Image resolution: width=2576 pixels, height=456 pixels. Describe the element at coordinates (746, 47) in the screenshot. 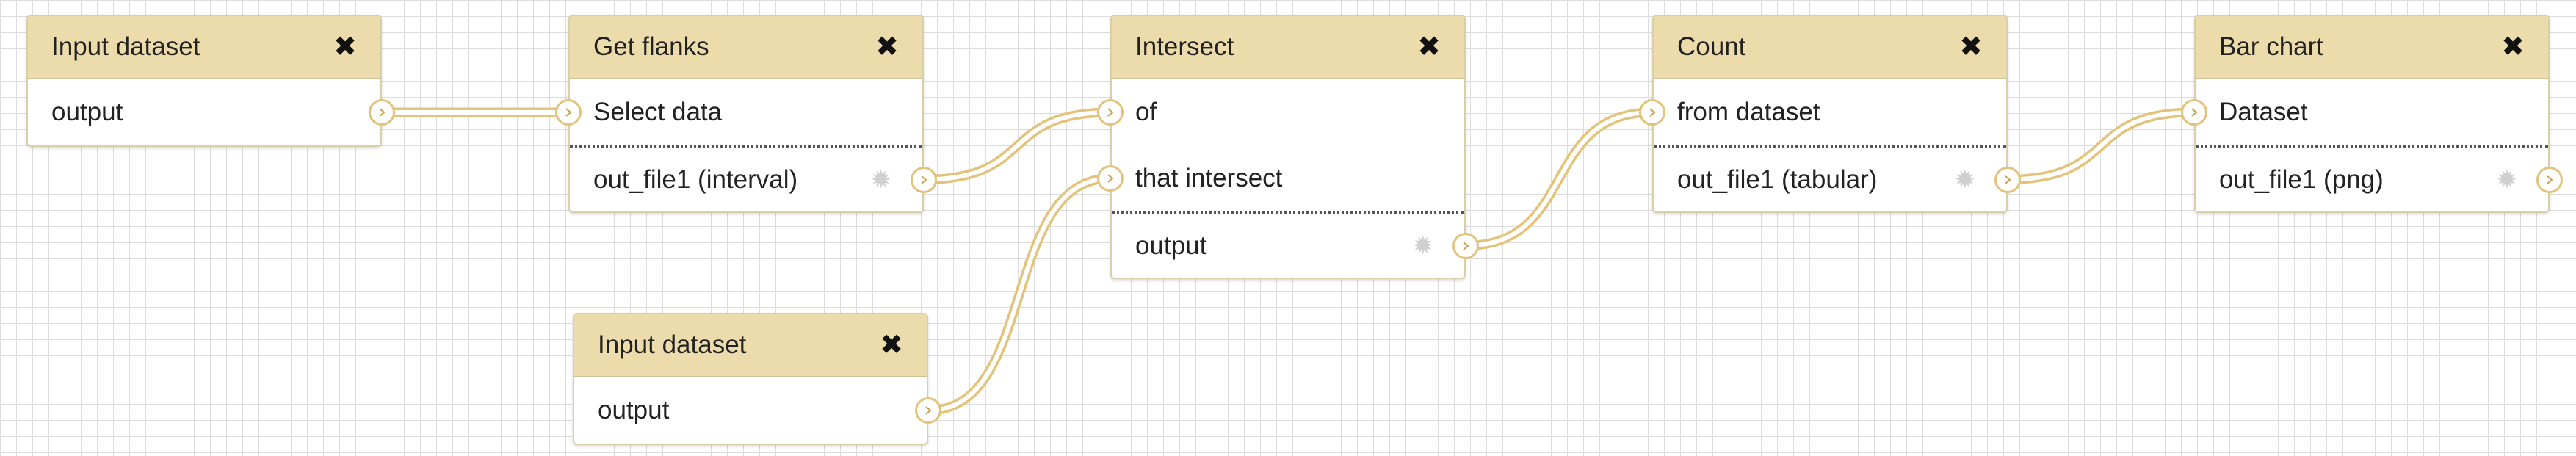

I see `node-title: Get flanks ✖` at that location.